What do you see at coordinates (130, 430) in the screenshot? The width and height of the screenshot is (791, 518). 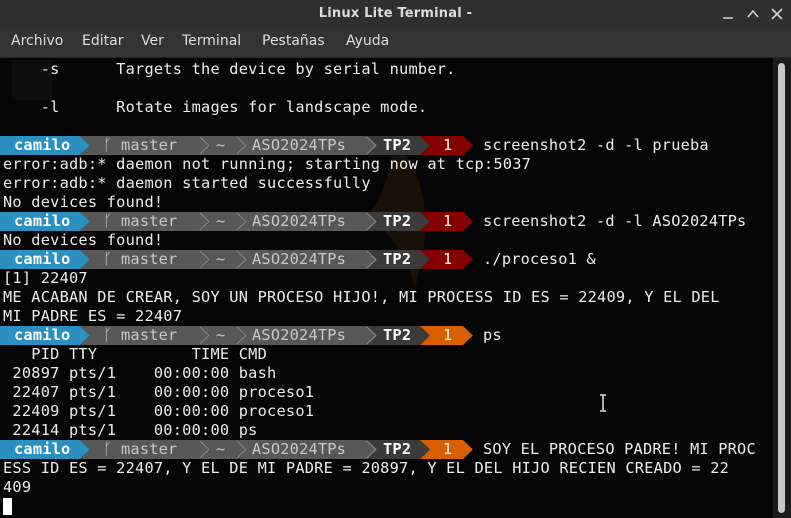 I see `ps-row: 22414 pts/1 00:00:00 ps` at bounding box center [130, 430].